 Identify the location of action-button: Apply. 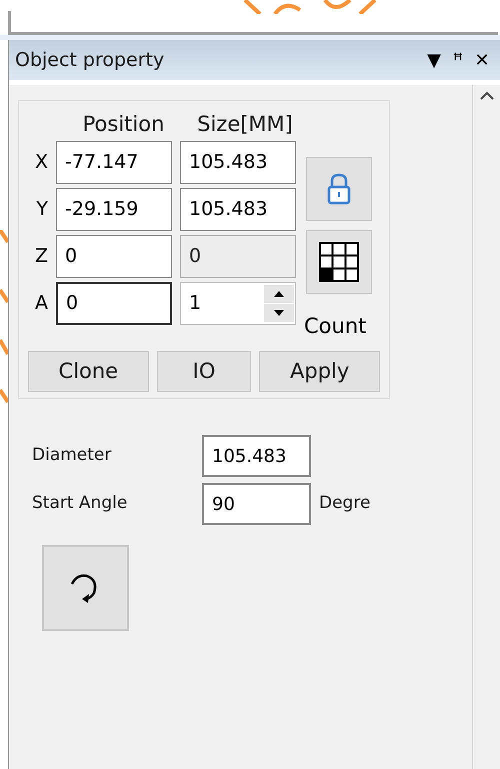
(319, 371).